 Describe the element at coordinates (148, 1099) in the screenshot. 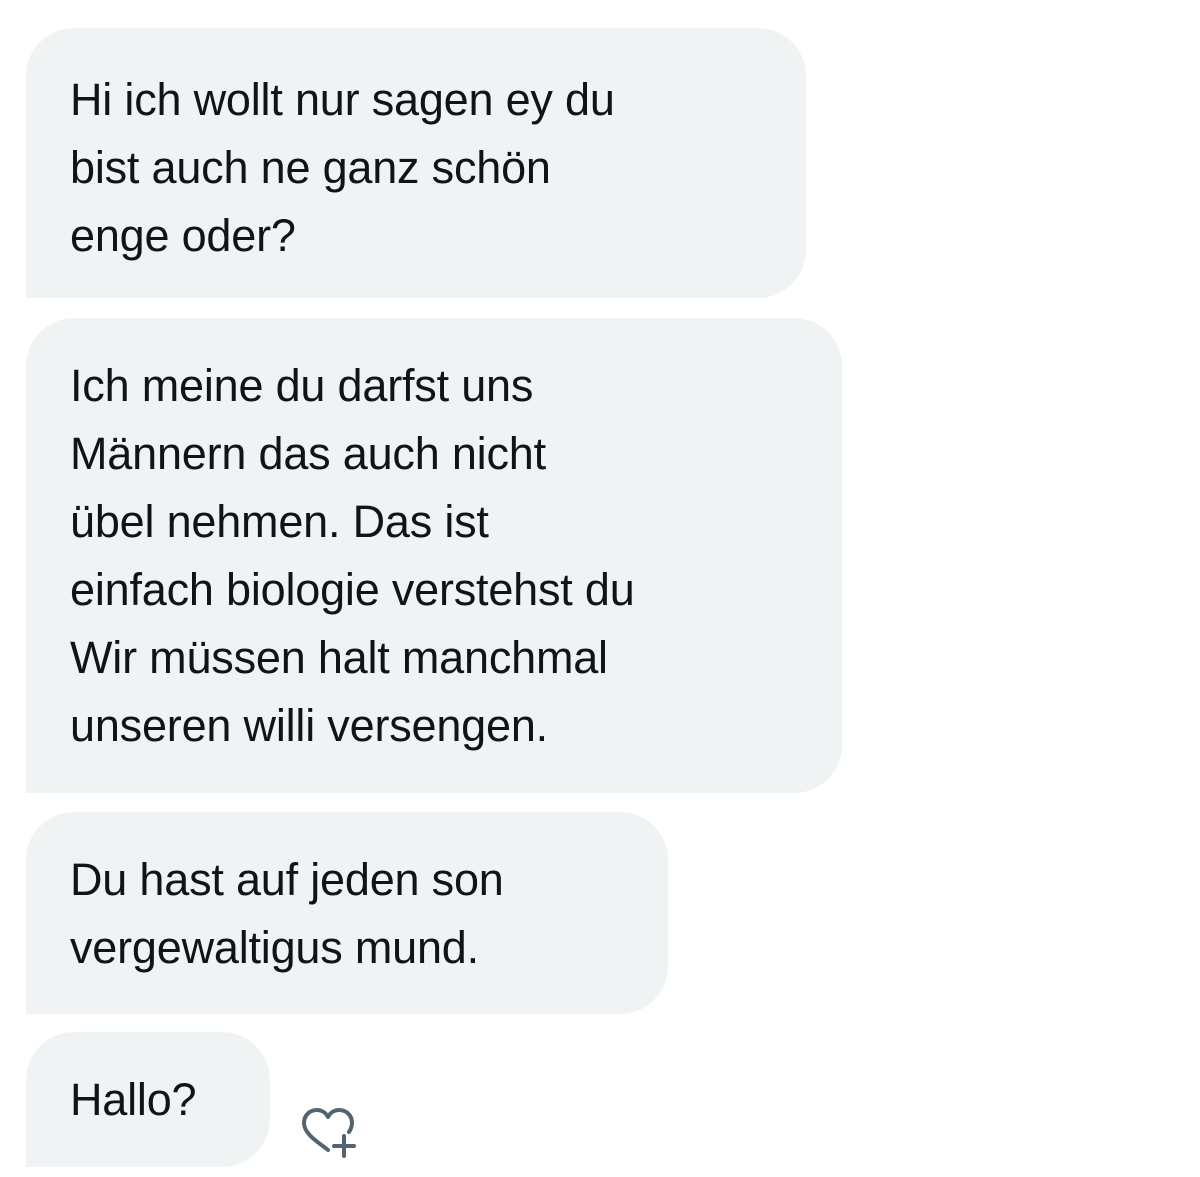

I see `message-bubble: Hallo?` at that location.